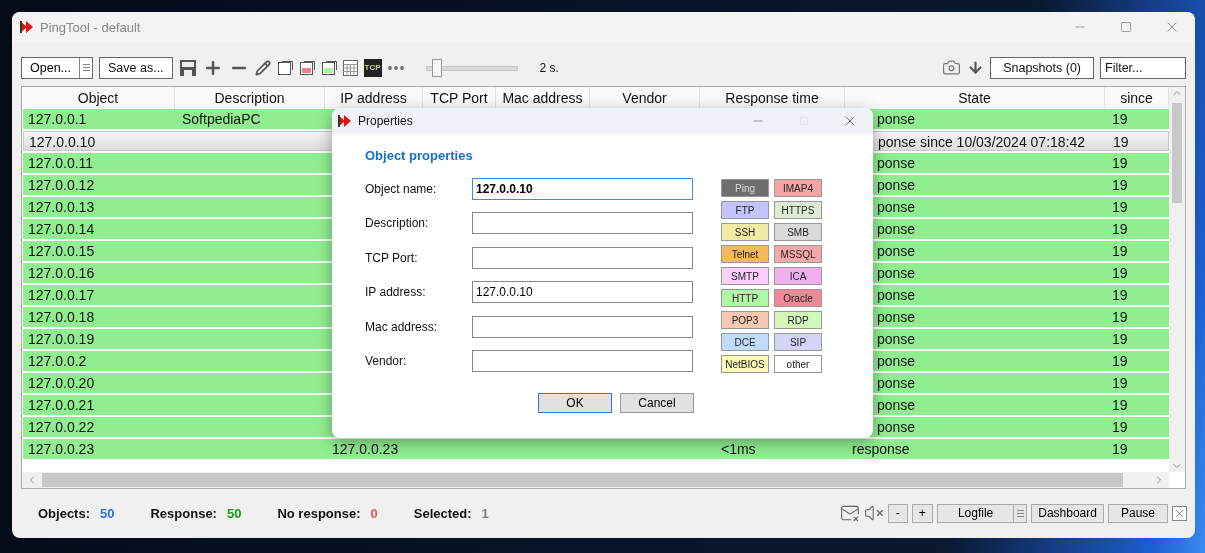  I want to click on table-cell-text: 127.0.0.18, so click(61, 317).